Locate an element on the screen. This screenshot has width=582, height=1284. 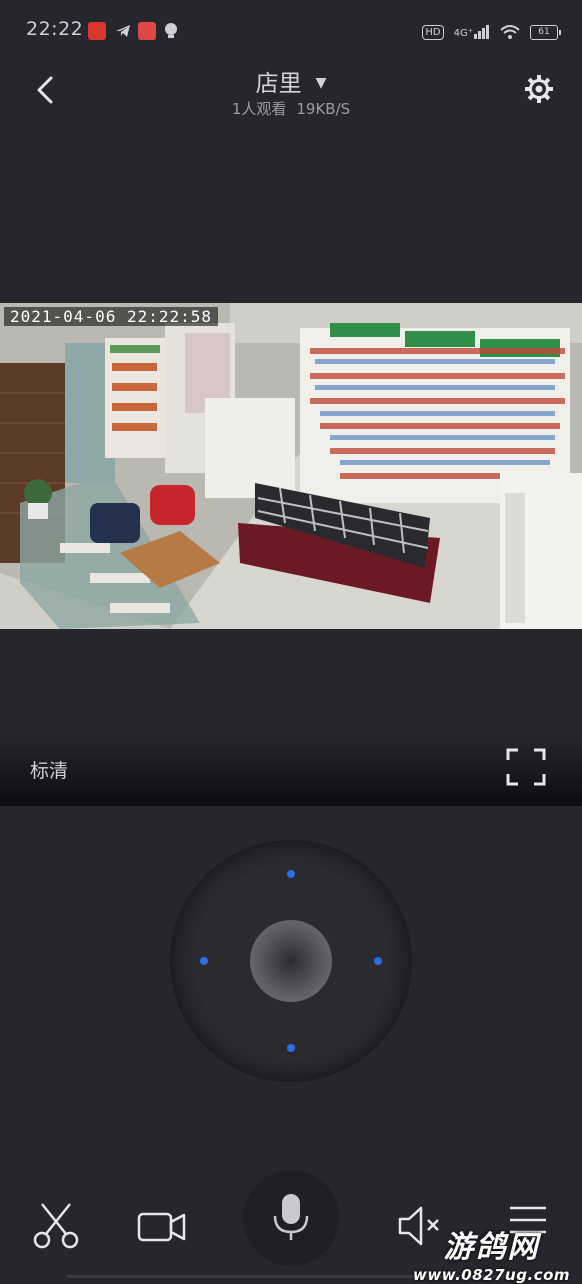
ptz-direction-pad is located at coordinates (291, 961).